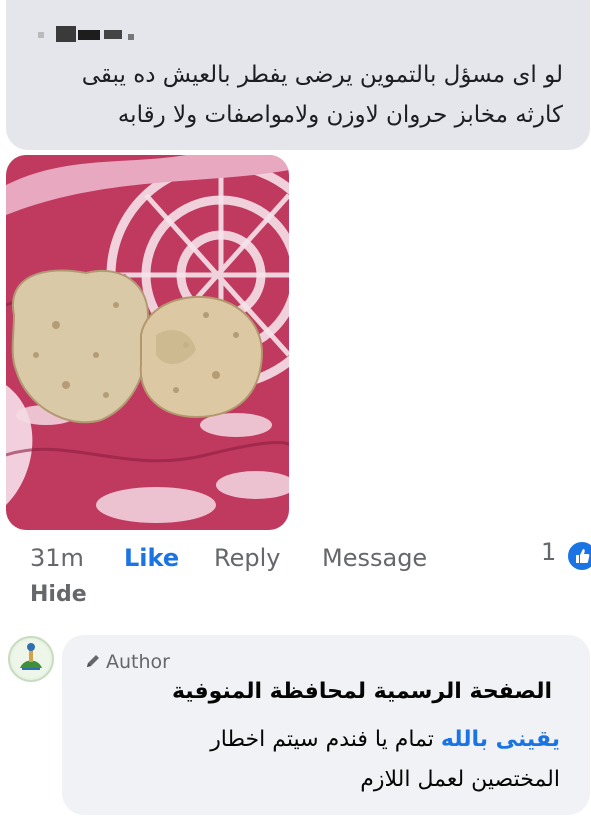  Describe the element at coordinates (89, 37) in the screenshot. I see `comment-author-name` at that location.